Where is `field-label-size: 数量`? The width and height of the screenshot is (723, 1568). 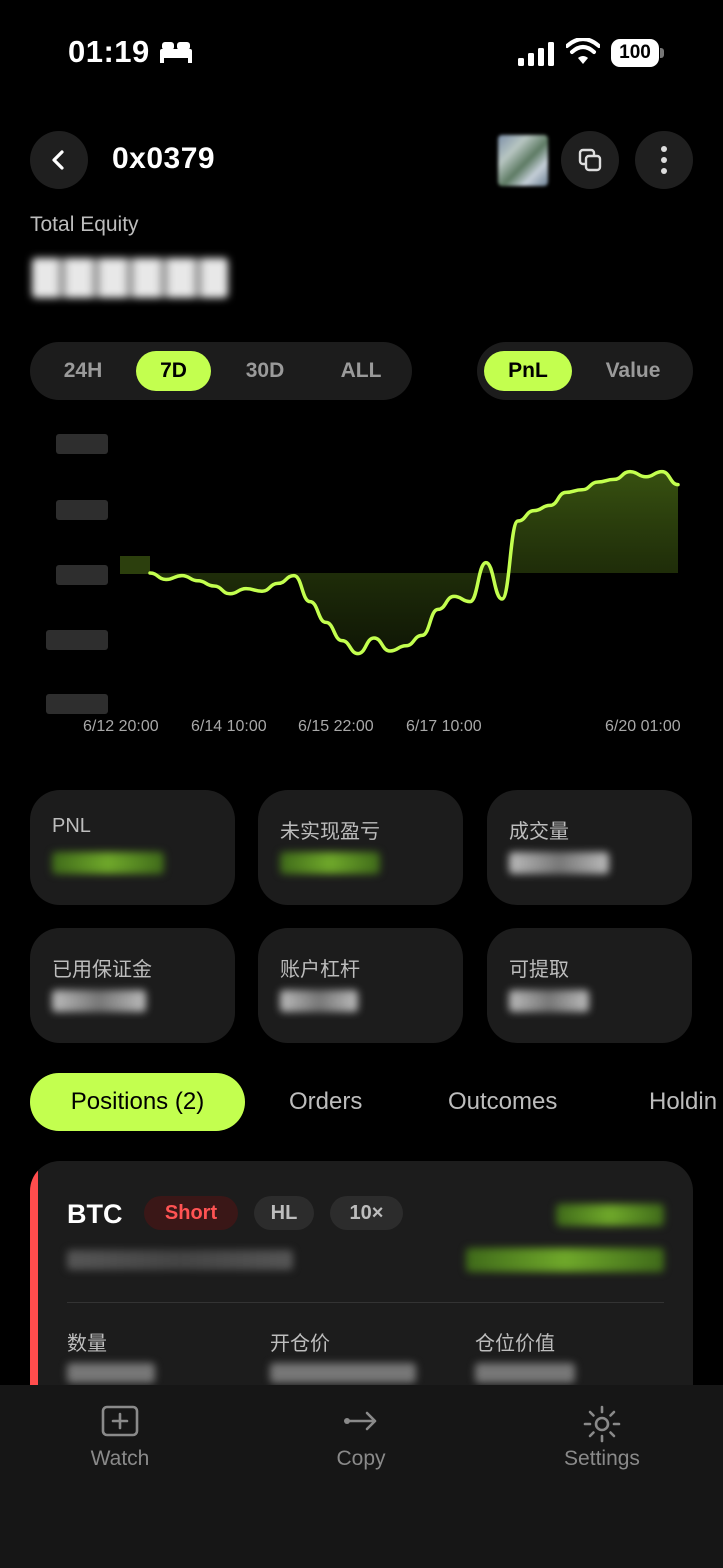
field-label-size: 数量 is located at coordinates (87, 1344).